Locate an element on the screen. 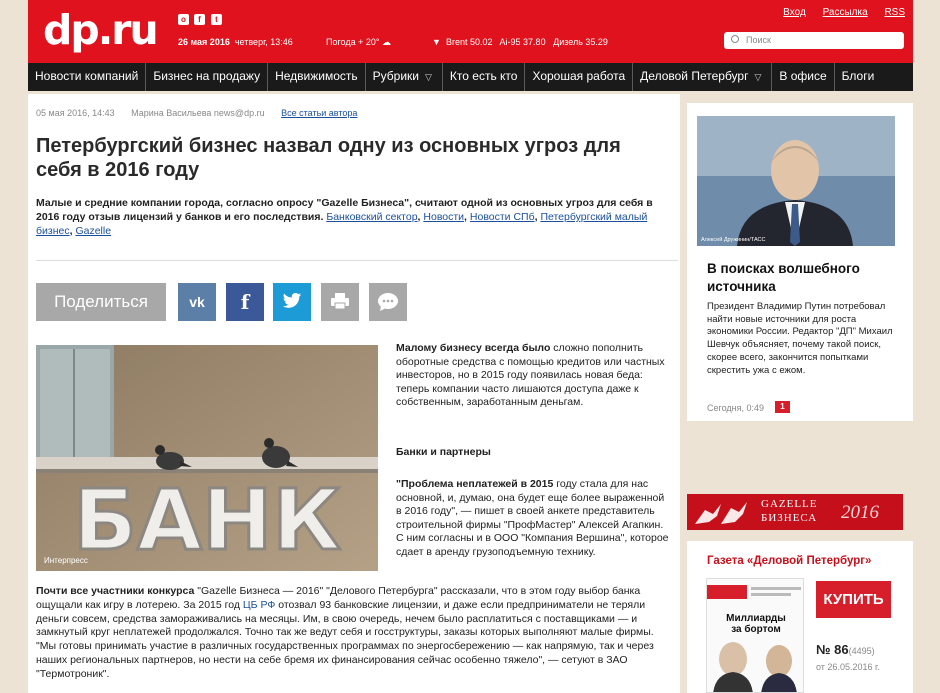  nav-item-good-job: Хорошая работа is located at coordinates (579, 77).